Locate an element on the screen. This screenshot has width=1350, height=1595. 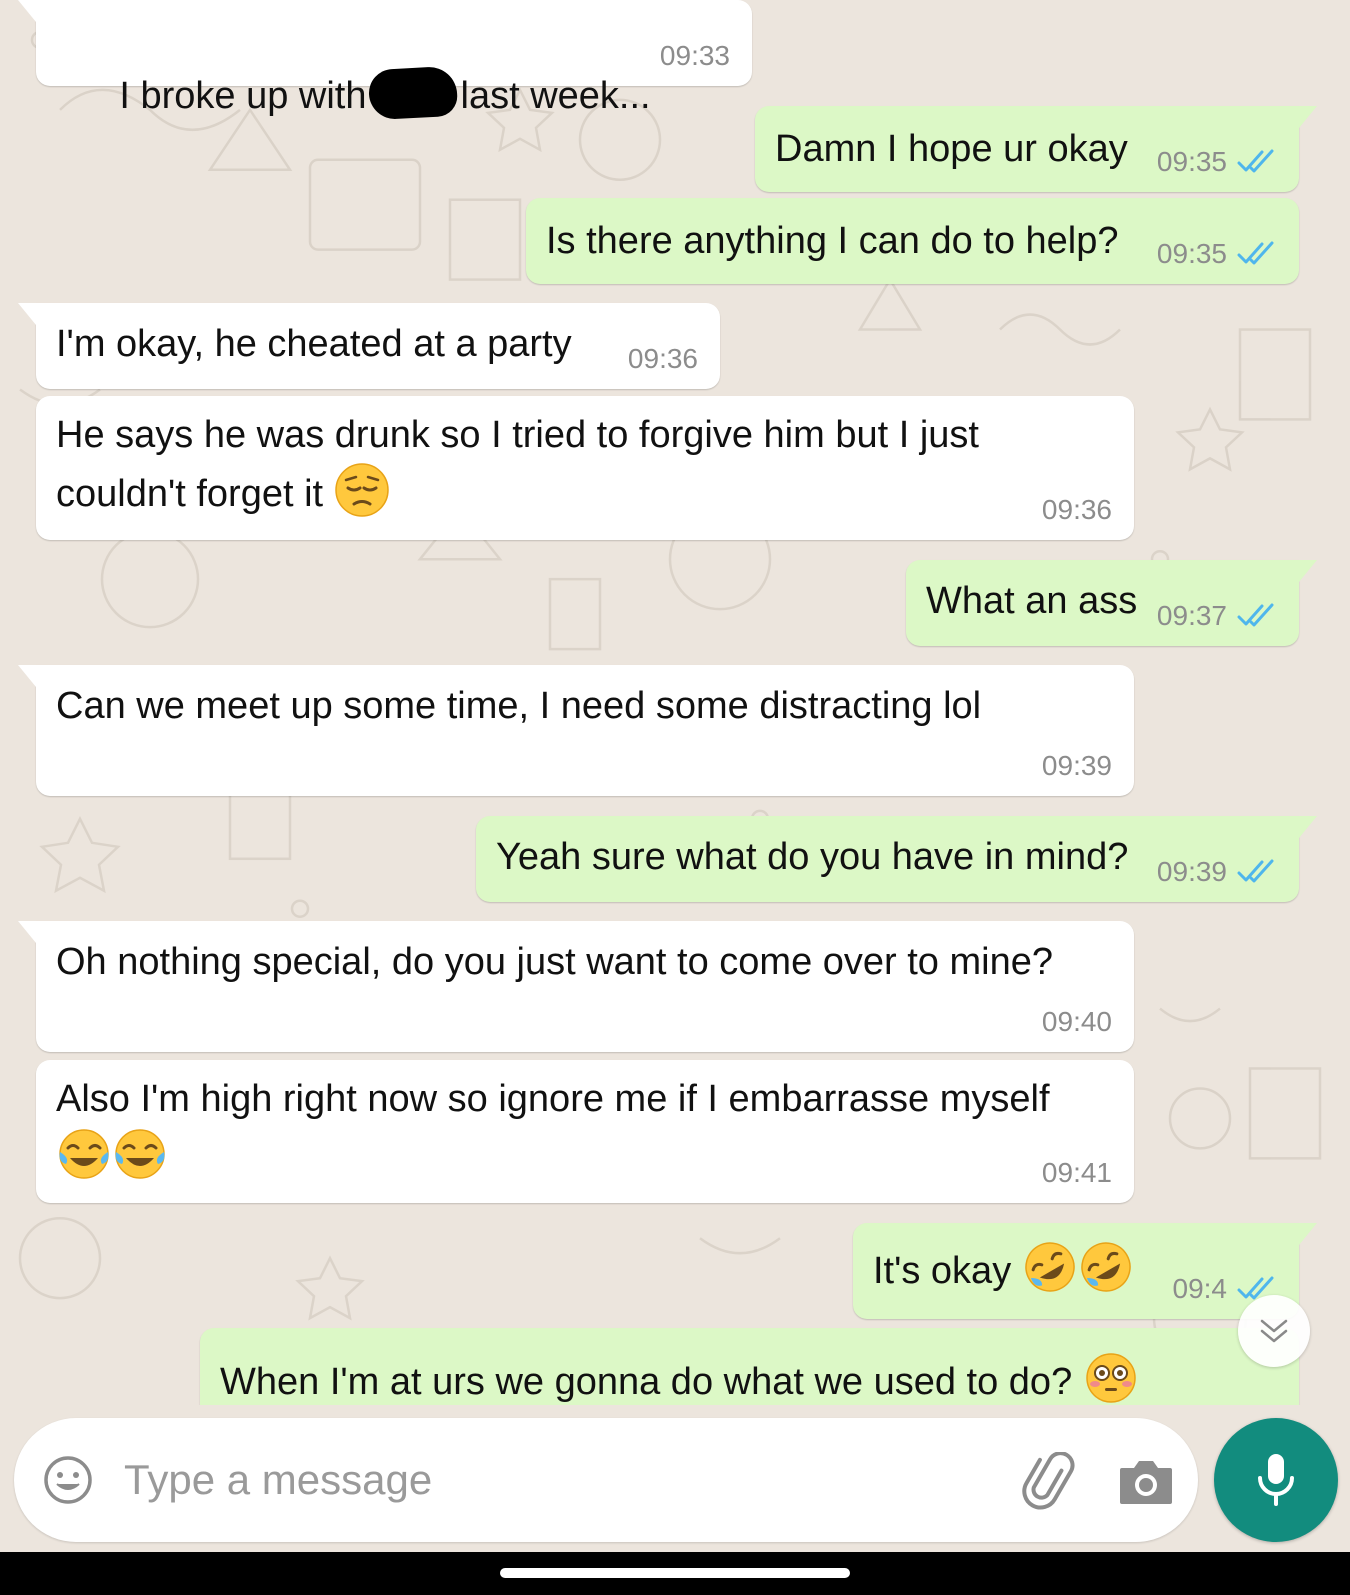
attach-icon is located at coordinates (1050, 1482).